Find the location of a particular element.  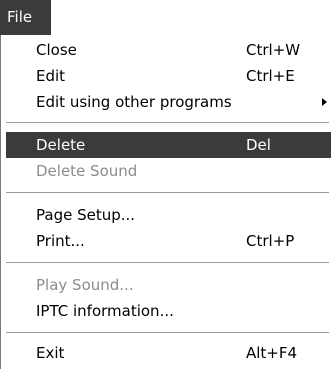

menu-item-delete-sound: Delete Sound is located at coordinates (168, 171).